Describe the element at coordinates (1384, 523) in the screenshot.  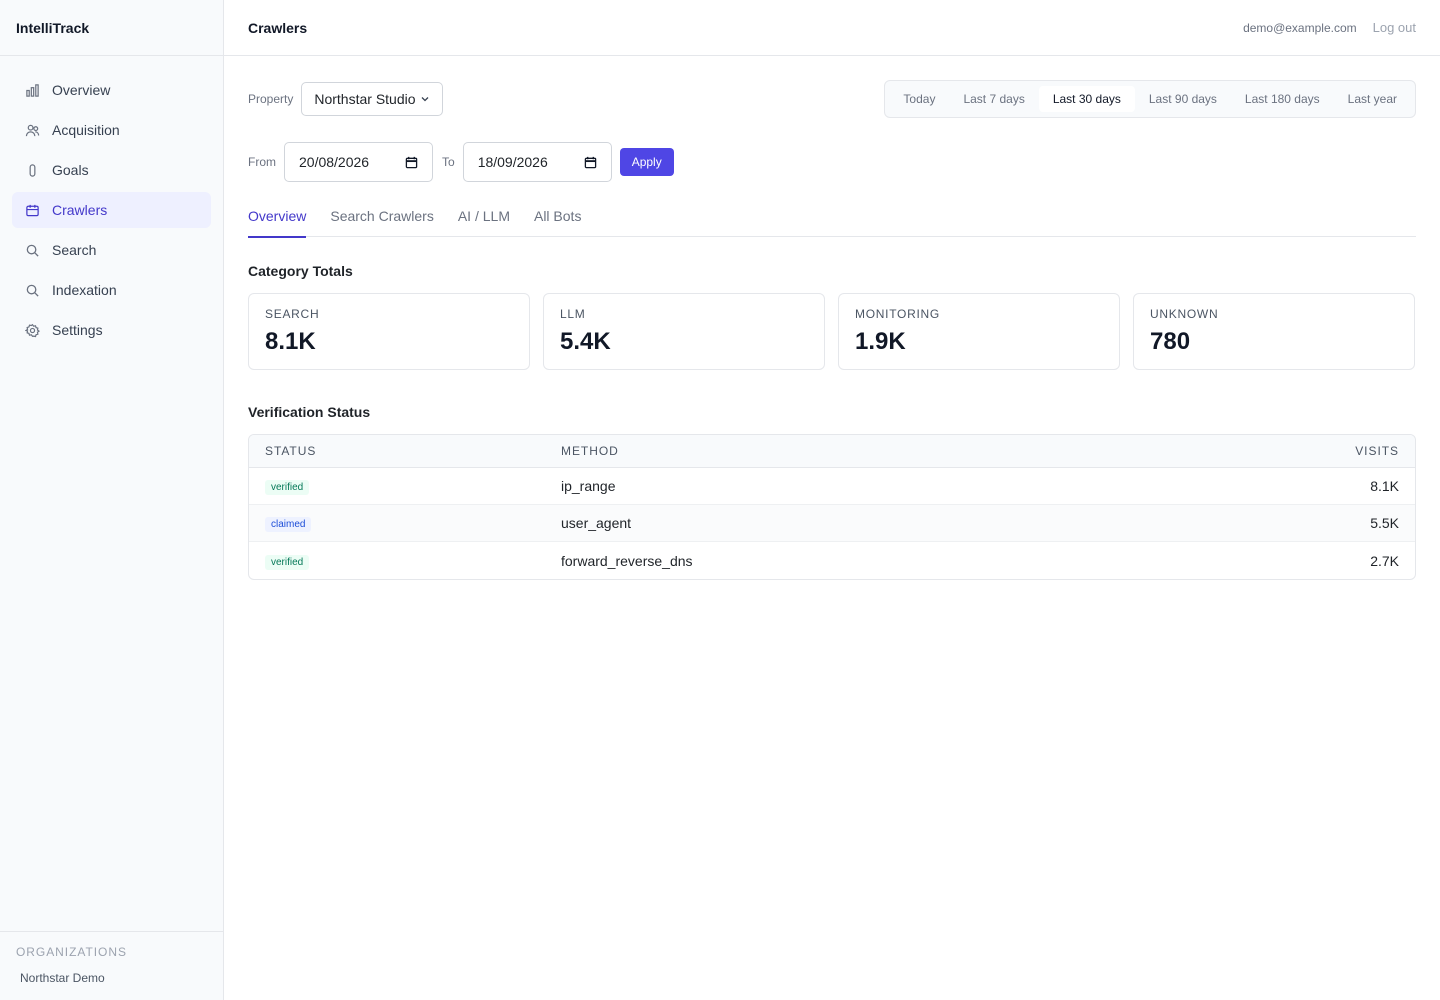
I see `visits-cell: 5.5K` at that location.